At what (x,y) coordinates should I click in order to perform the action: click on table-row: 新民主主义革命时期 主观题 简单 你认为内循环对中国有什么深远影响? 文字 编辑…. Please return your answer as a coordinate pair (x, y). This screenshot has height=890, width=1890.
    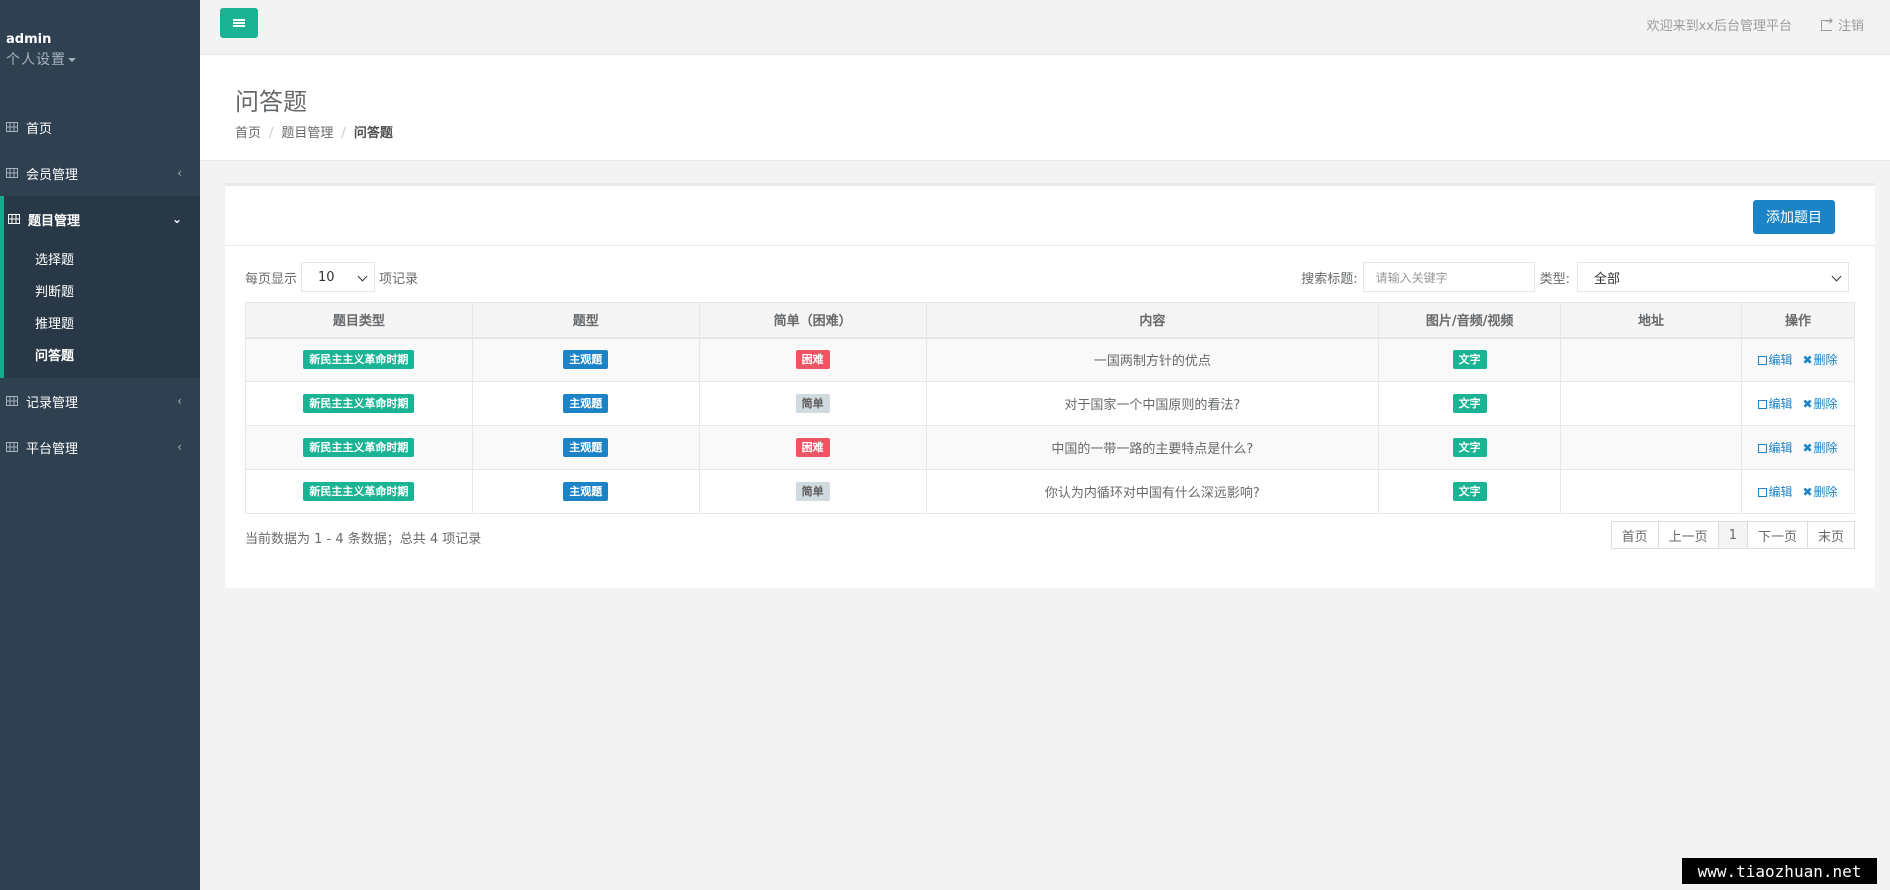
    Looking at the image, I should click on (1050, 491).